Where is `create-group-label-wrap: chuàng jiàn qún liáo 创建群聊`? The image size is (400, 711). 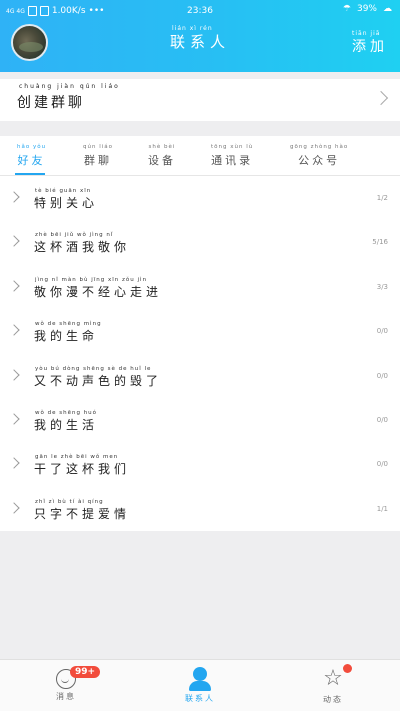
create-group-label-wrap: chuàng jiàn qún liáo 创建群聊 is located at coordinates (67, 97).